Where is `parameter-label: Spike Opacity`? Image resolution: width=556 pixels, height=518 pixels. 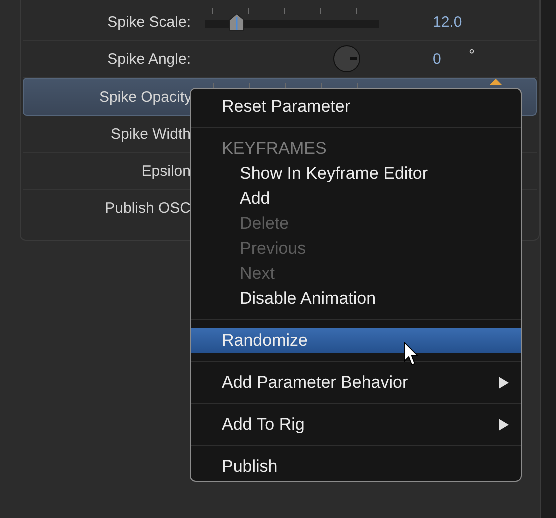
parameter-label: Spike Opacity is located at coordinates (145, 97).